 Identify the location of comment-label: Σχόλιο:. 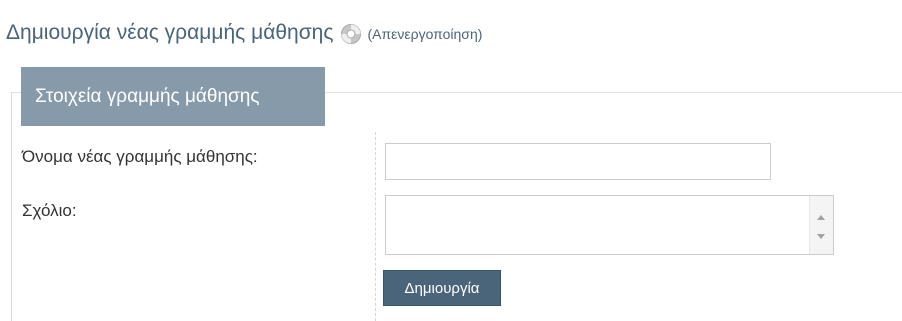
(49, 210).